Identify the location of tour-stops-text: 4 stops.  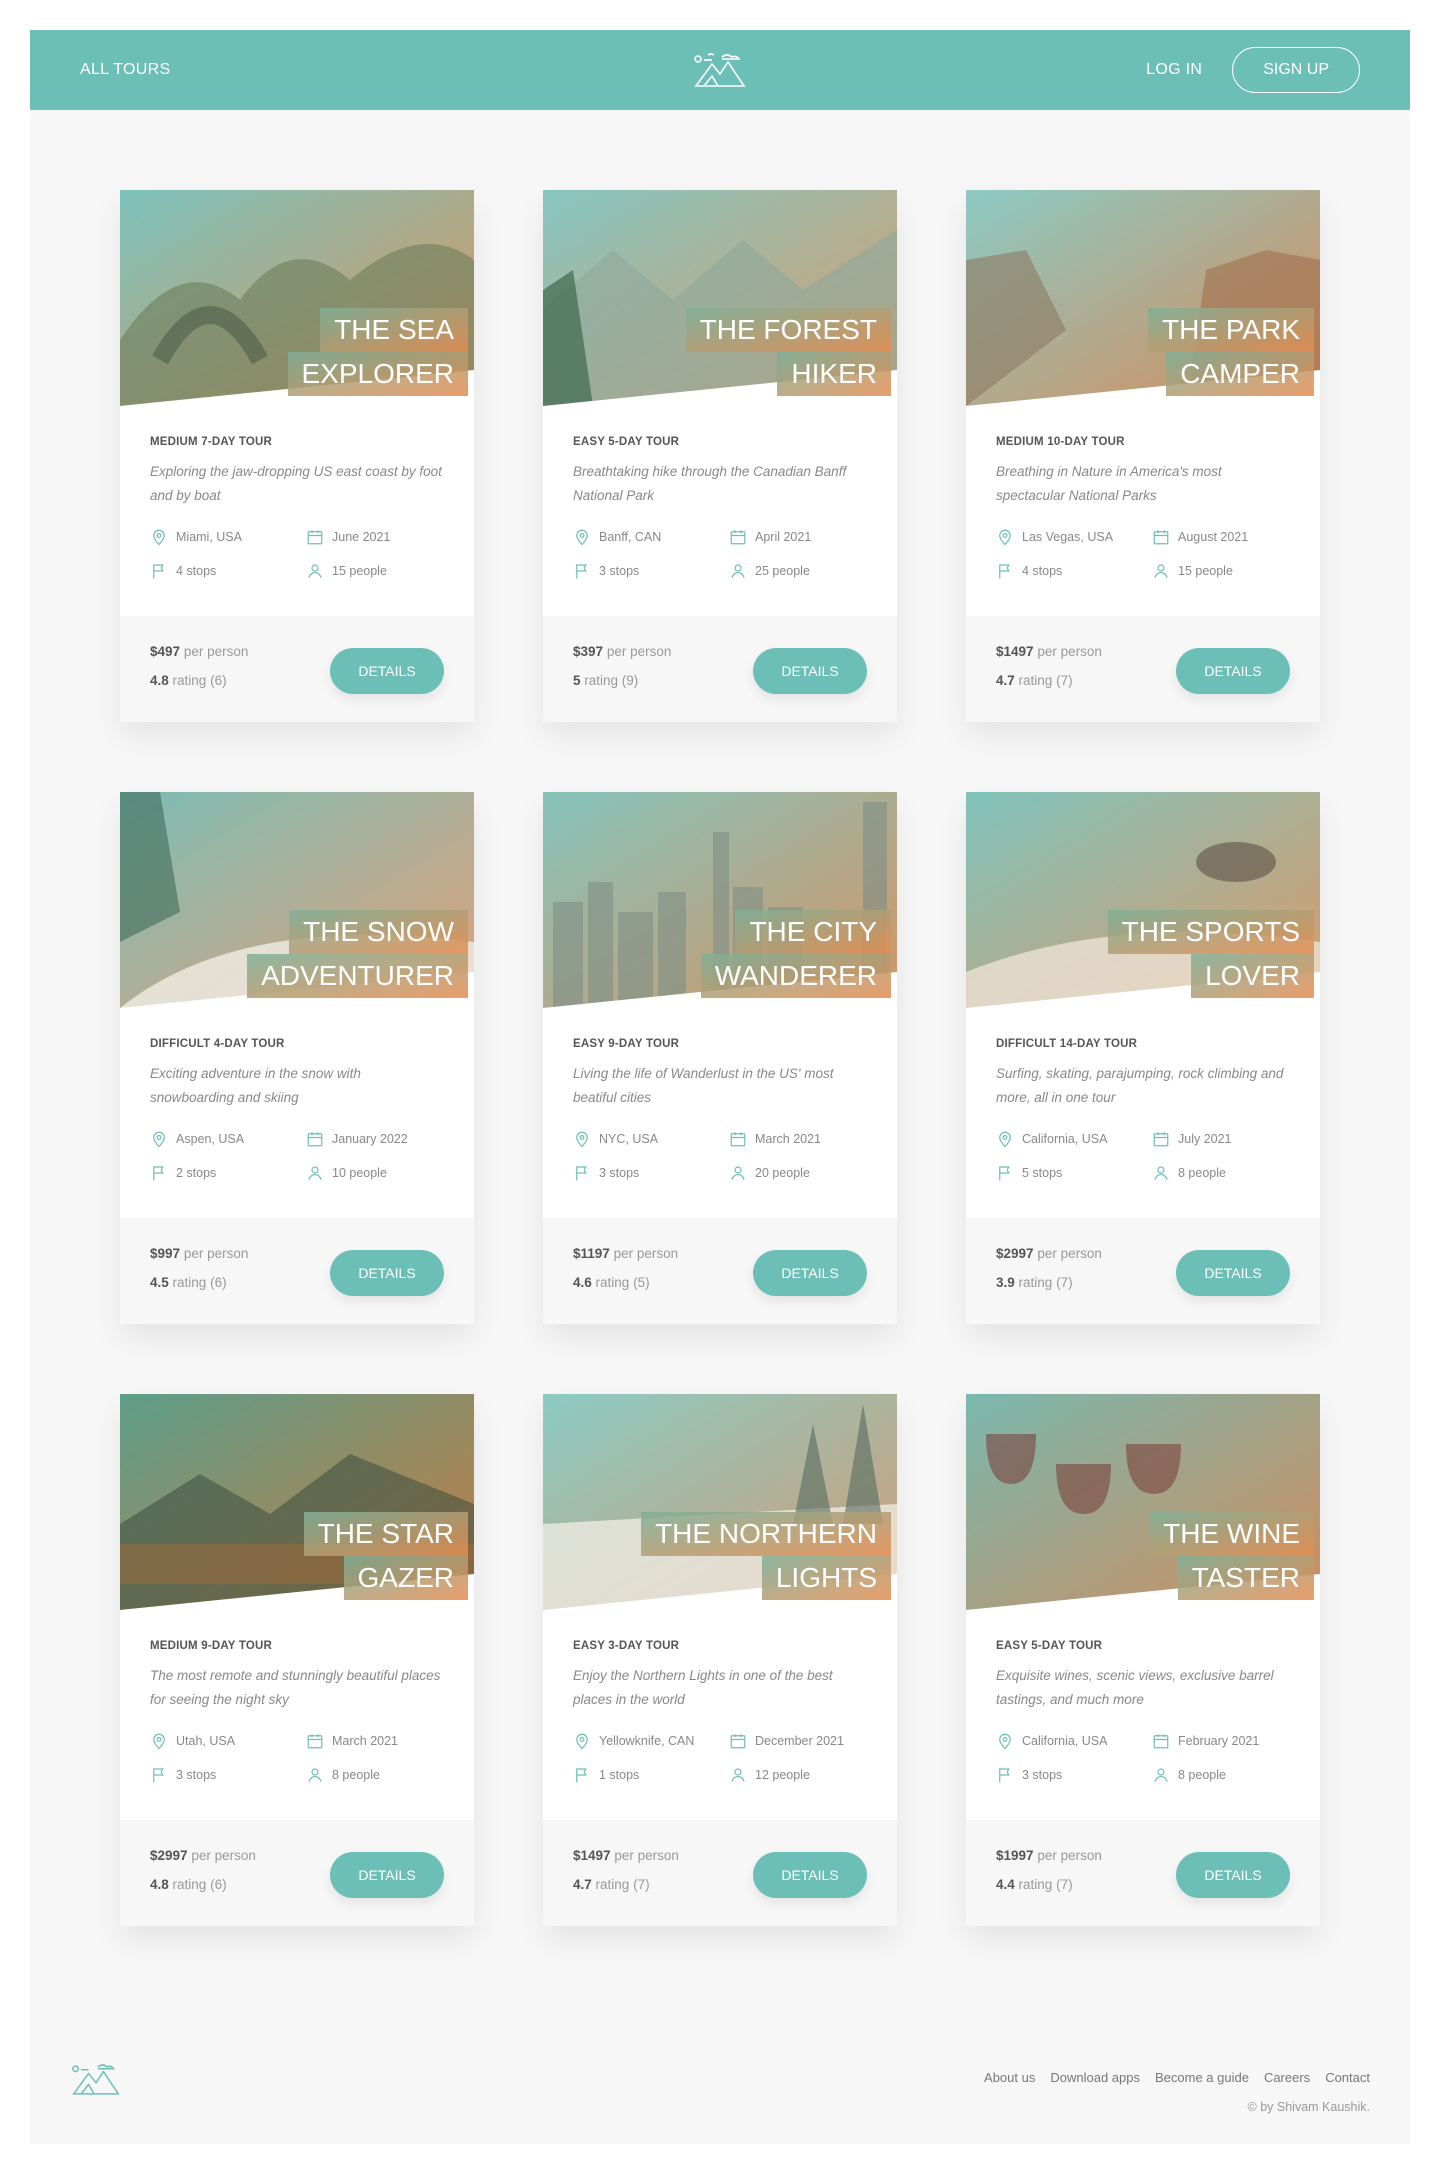
(196, 571).